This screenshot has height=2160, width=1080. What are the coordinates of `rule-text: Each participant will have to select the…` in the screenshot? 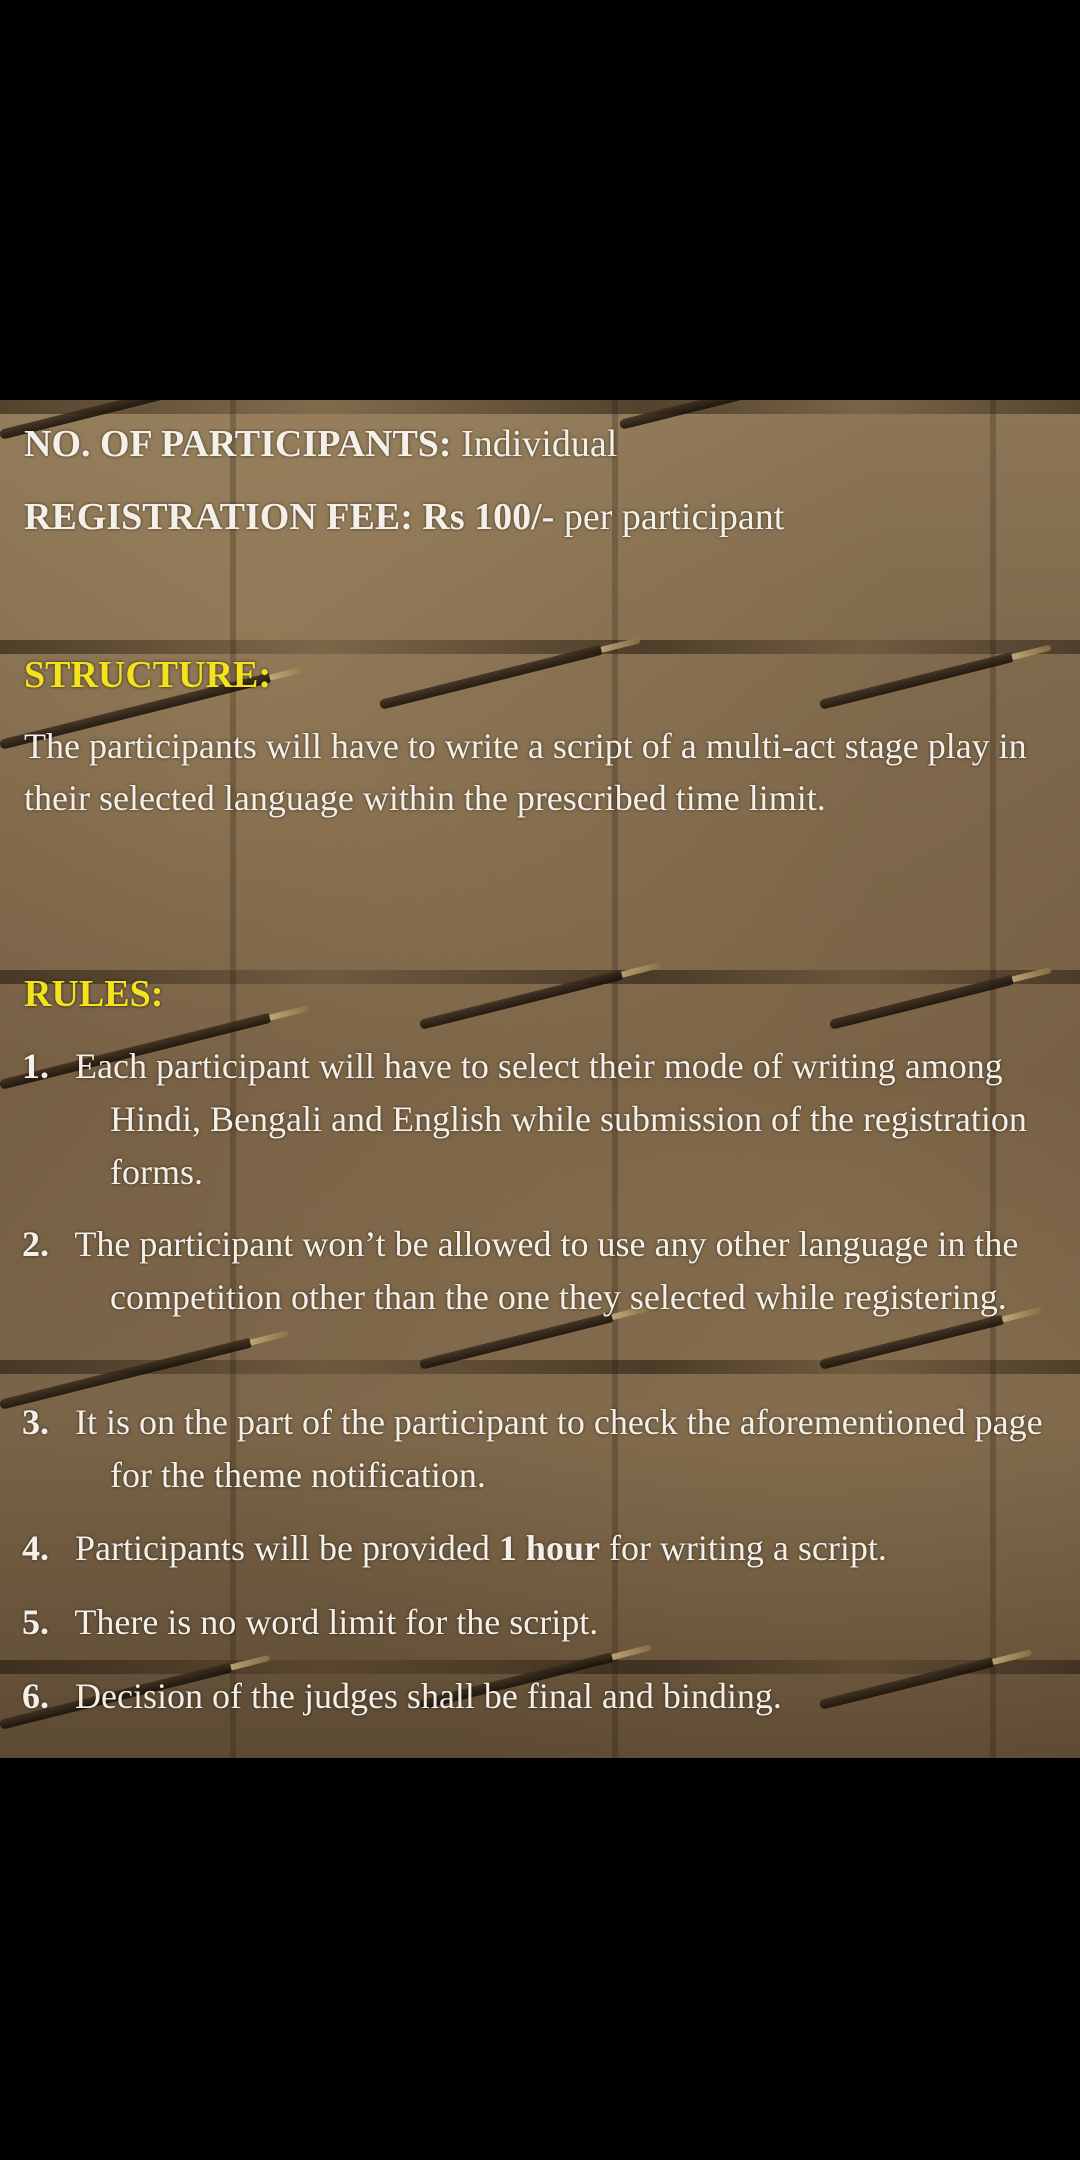 It's located at (551, 1119).